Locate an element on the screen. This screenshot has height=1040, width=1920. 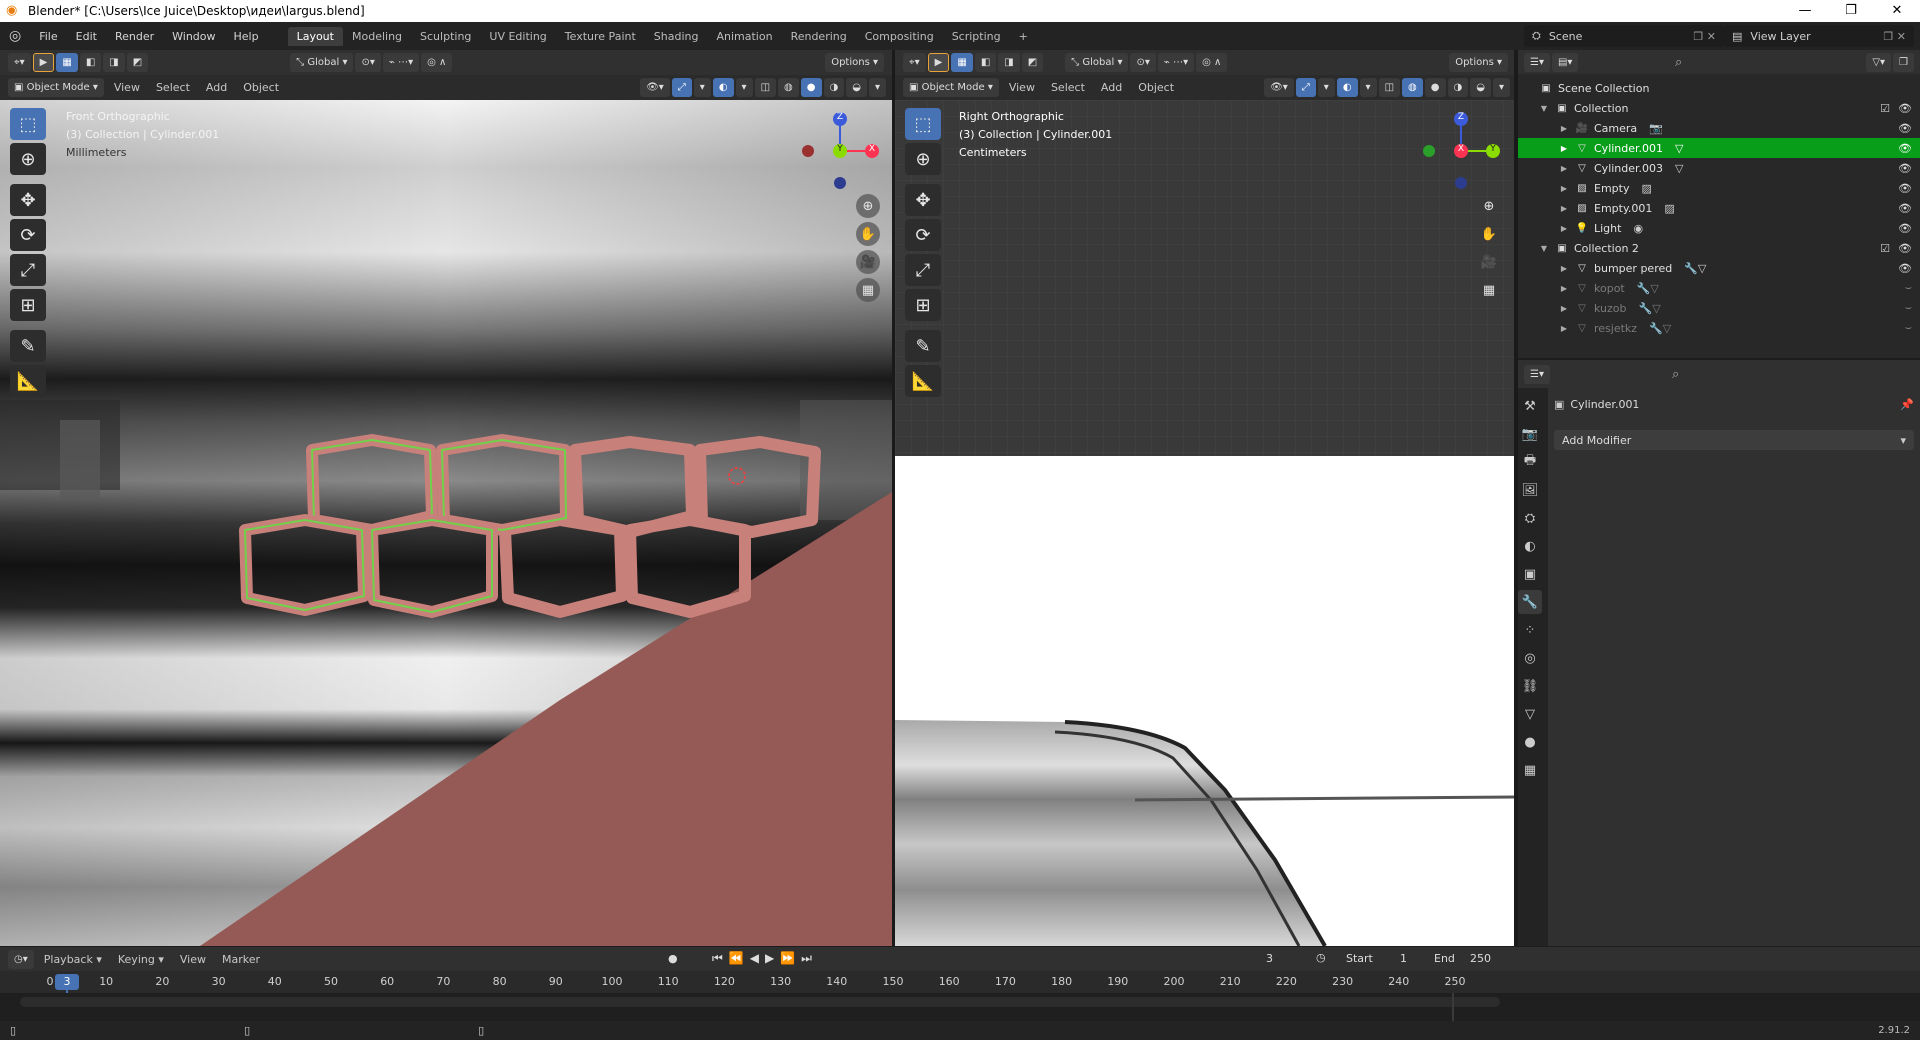
transform-tool-icon: ⊞ is located at coordinates (923, 305).